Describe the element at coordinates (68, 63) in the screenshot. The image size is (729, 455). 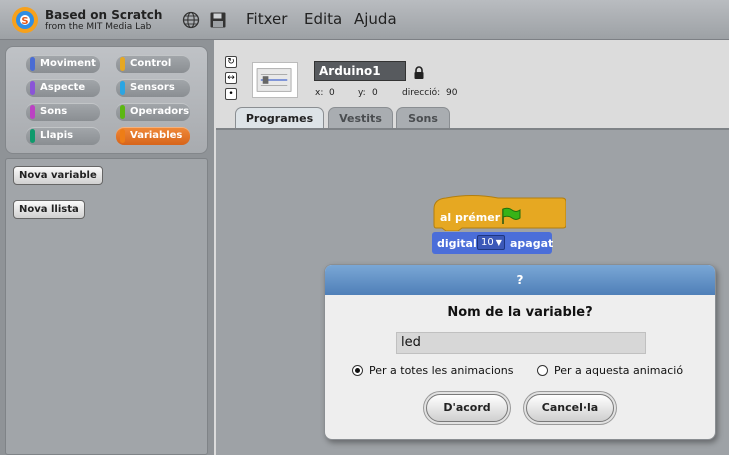
I see `category-label: Moviment` at that location.